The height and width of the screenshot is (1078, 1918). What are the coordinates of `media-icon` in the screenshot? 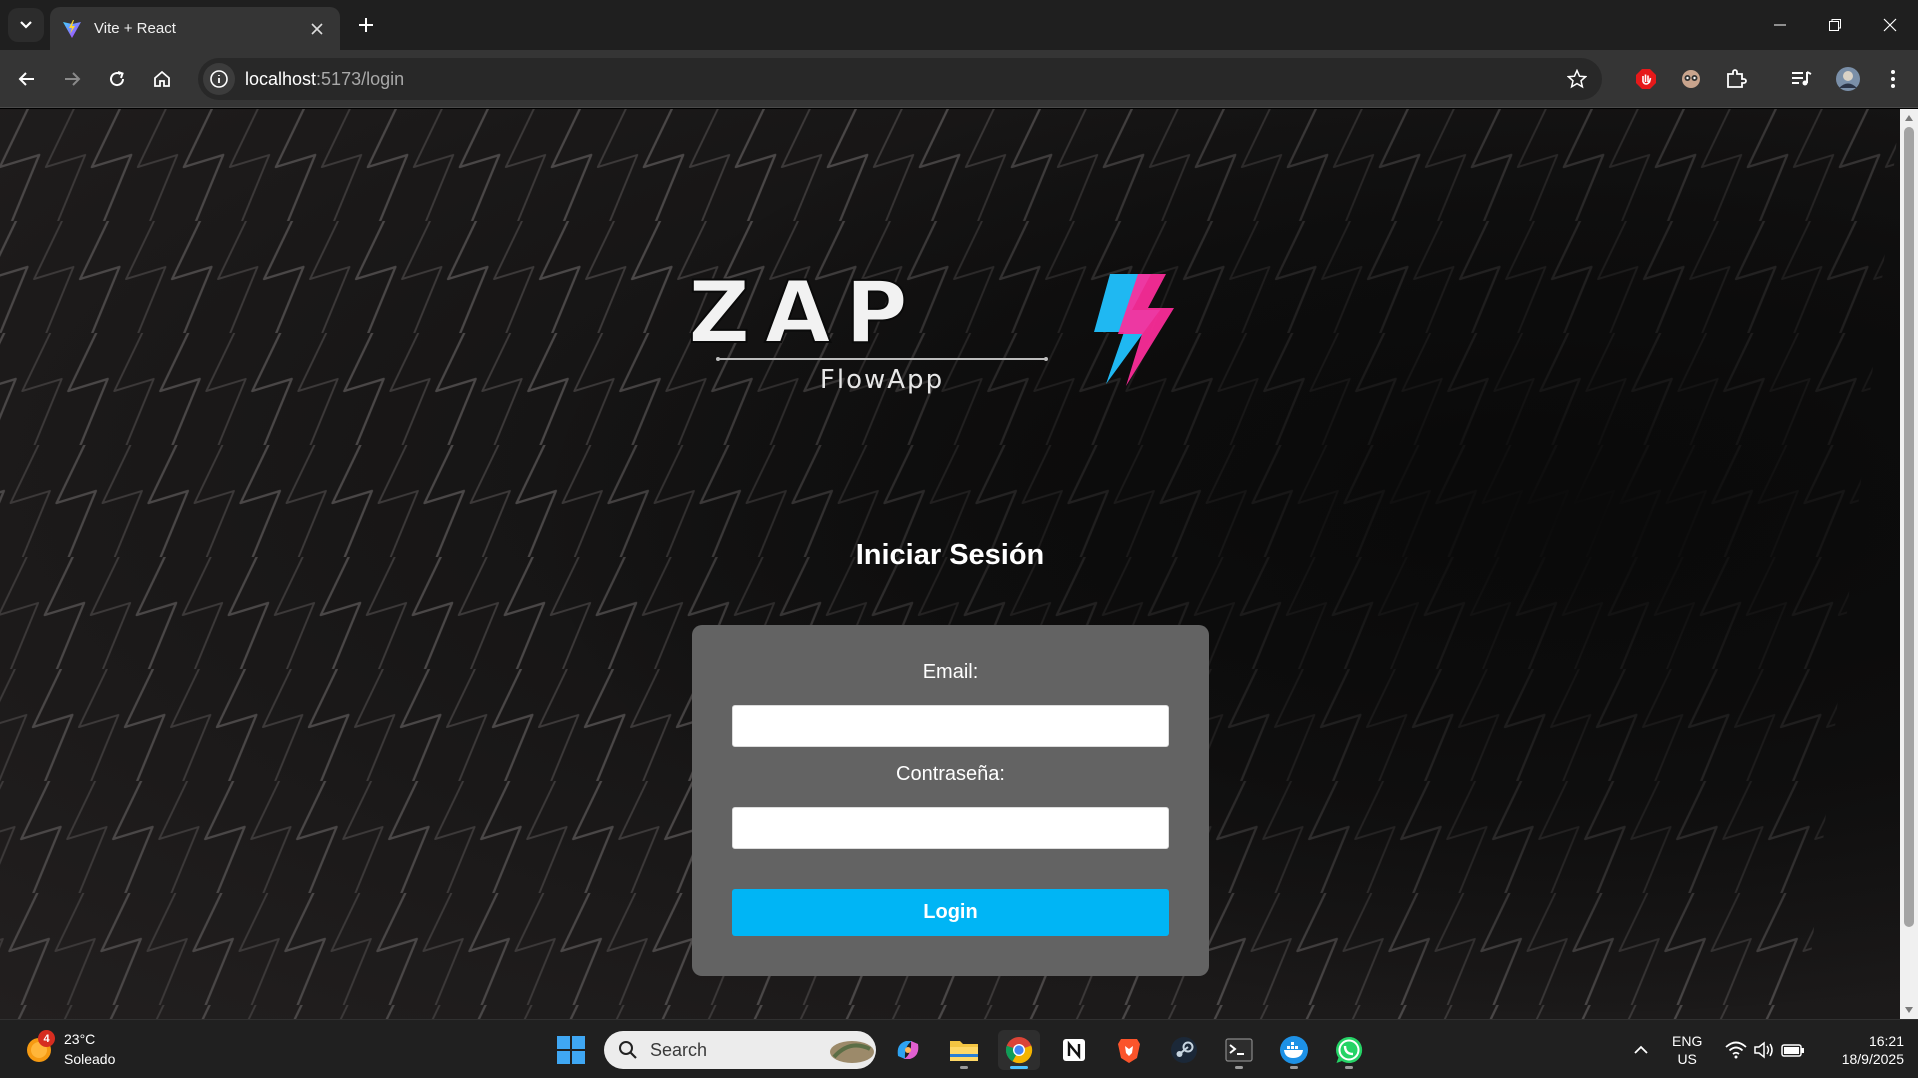 It's located at (1802, 78).